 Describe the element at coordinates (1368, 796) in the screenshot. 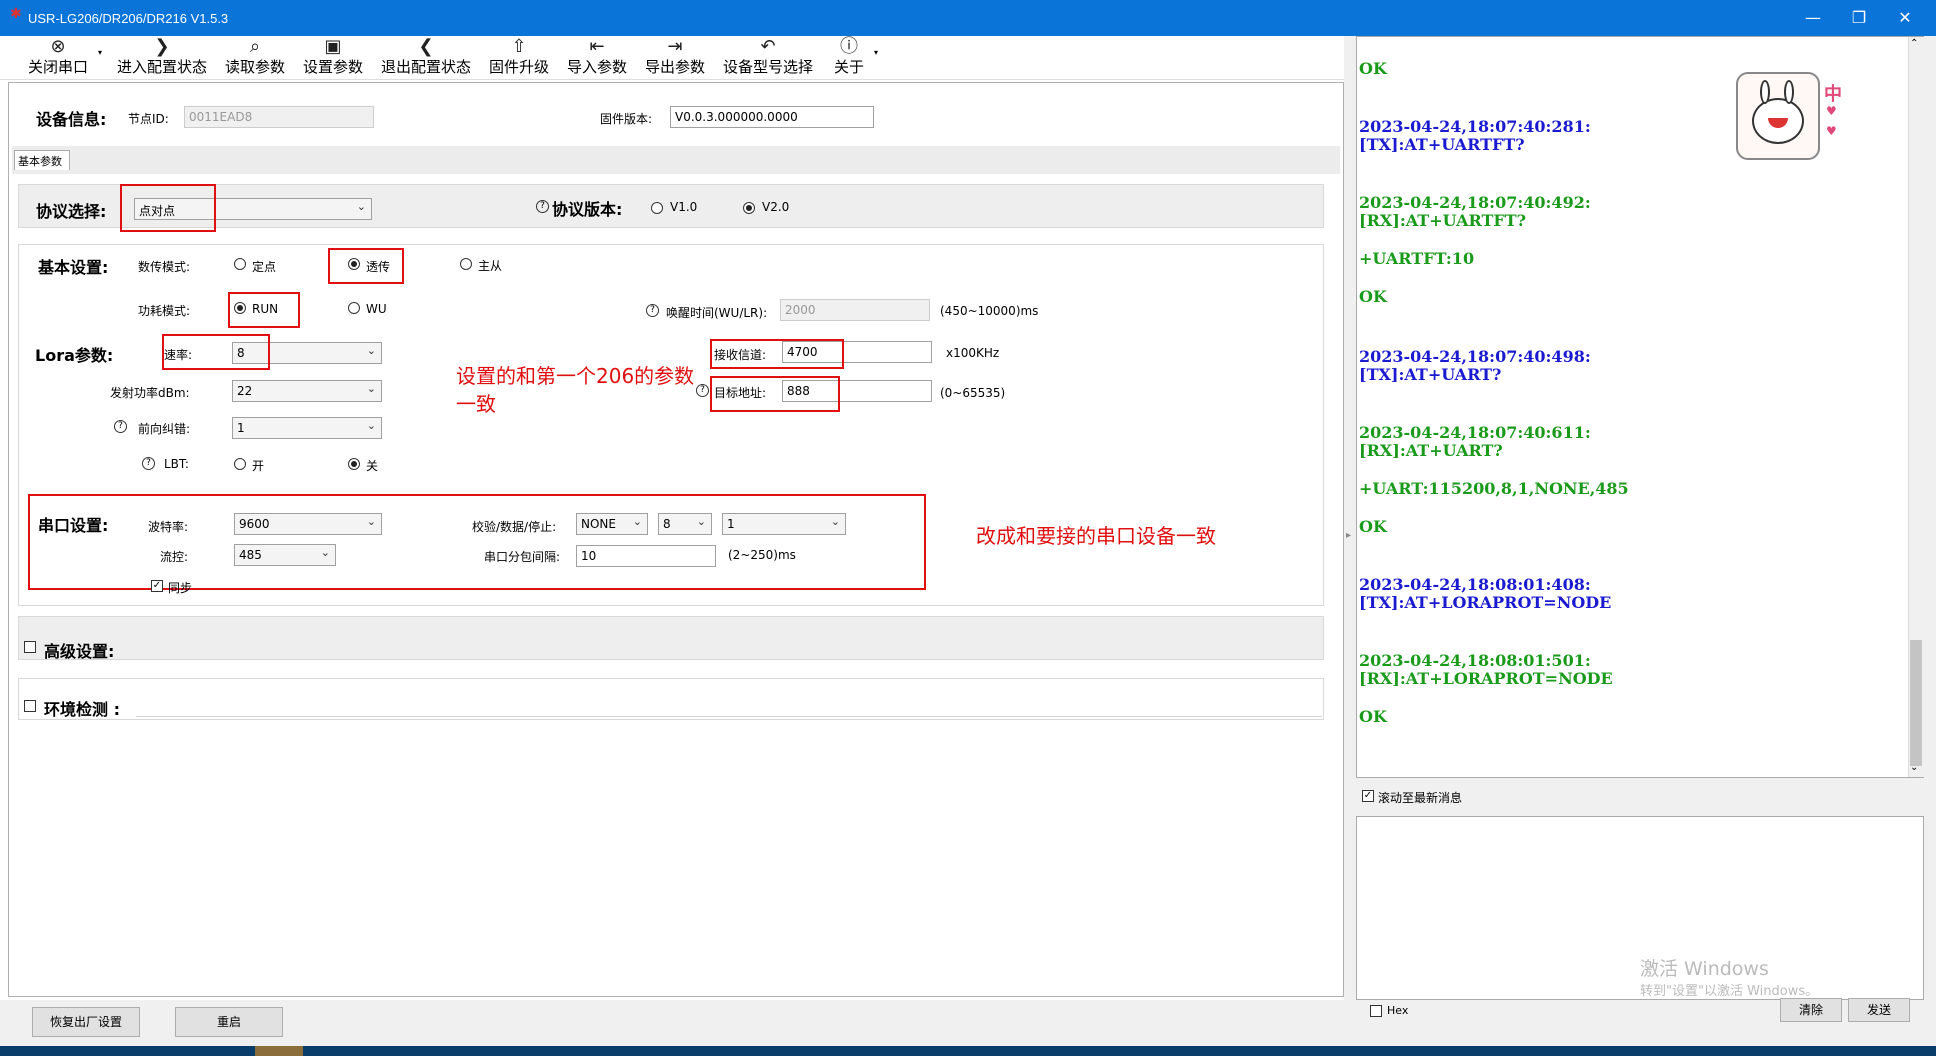

I see `scroll-latest-checkbox: ✓` at that location.